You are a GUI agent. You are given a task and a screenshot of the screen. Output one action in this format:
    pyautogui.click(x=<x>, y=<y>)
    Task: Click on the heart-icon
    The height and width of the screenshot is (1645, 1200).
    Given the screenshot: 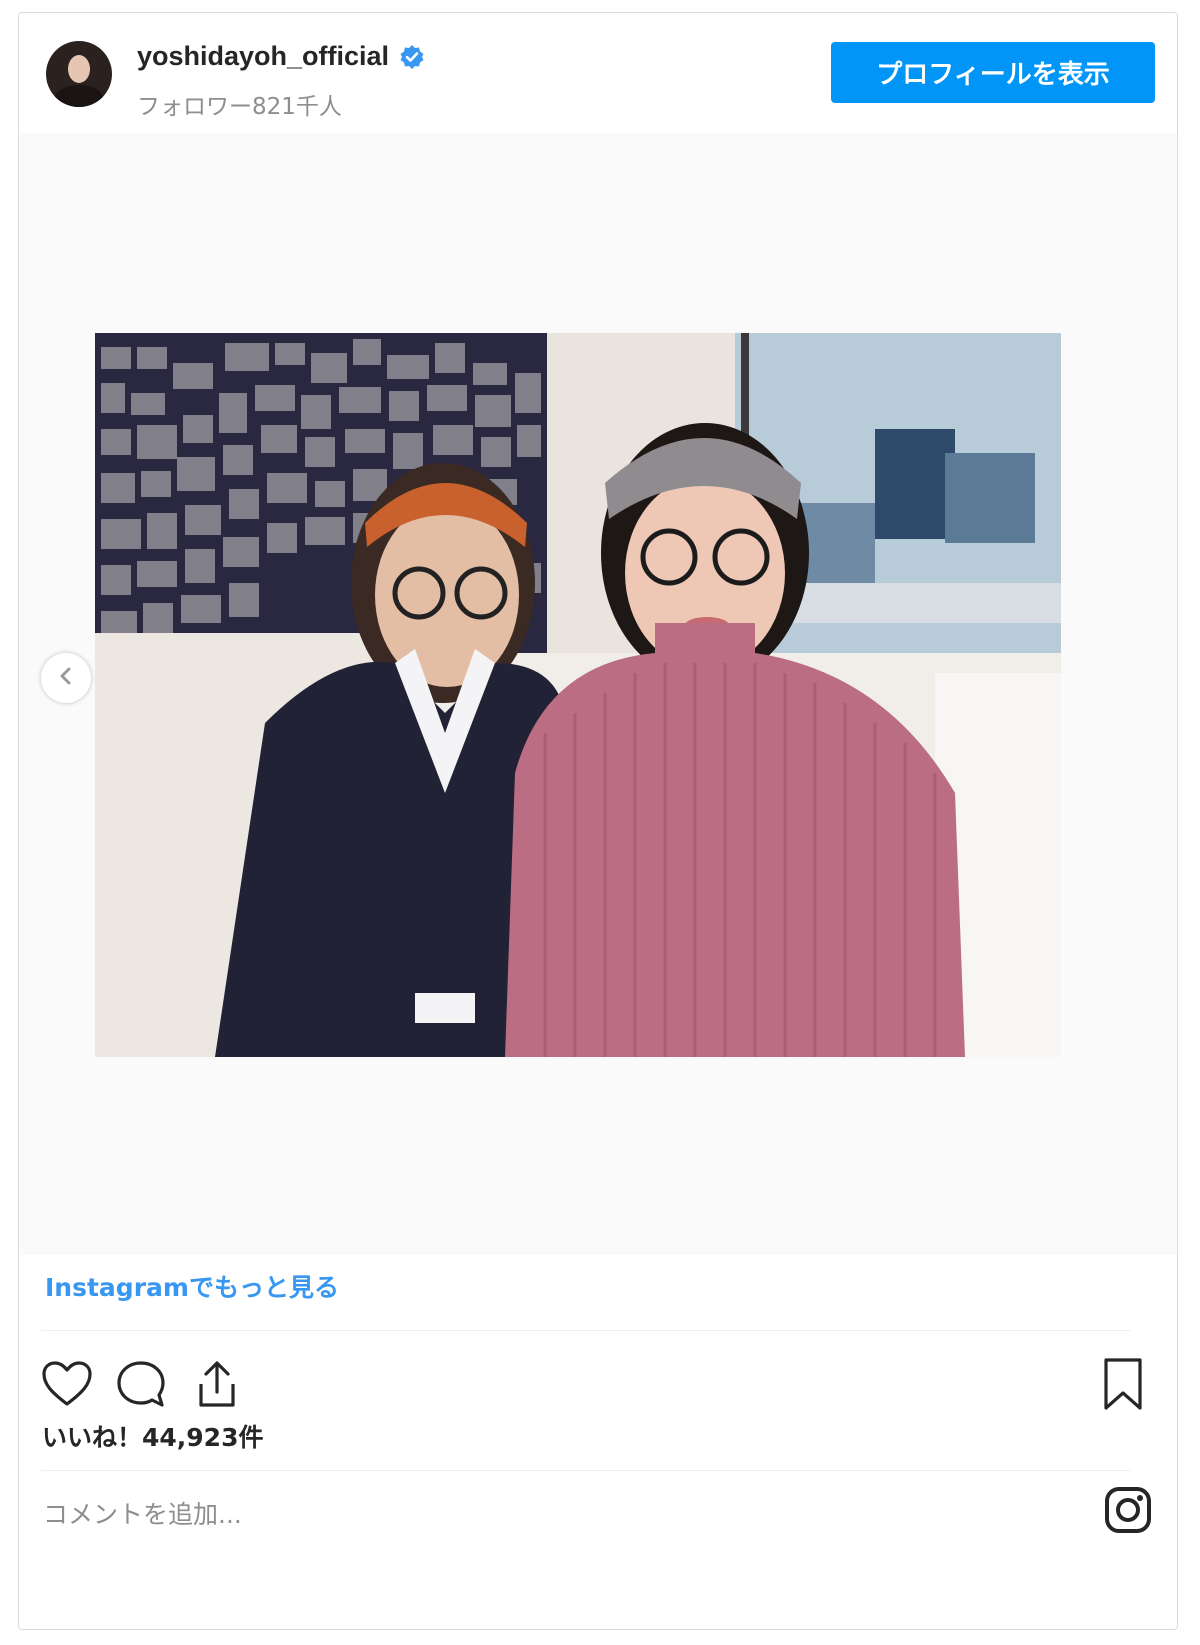 What is the action you would take?
    pyautogui.click(x=67, y=1386)
    